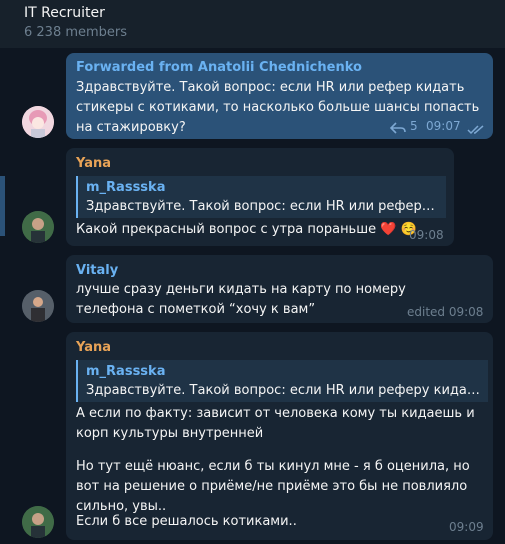 Image resolution: width=505 pixels, height=544 pixels. What do you see at coordinates (219, 67) in the screenshot?
I see `forwarded-header: Forwarded from Anatolii Chednichenko` at bounding box center [219, 67].